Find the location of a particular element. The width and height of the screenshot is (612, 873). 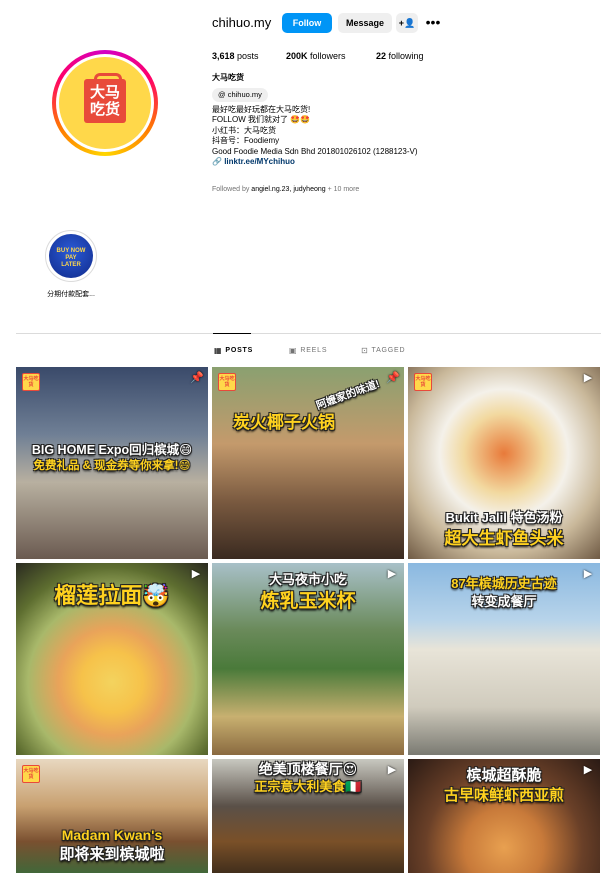

post-tile: 大马吃货 ▶ Bukit Jalil 特色汤粉 超大生虾鱼头米 is located at coordinates (504, 463).